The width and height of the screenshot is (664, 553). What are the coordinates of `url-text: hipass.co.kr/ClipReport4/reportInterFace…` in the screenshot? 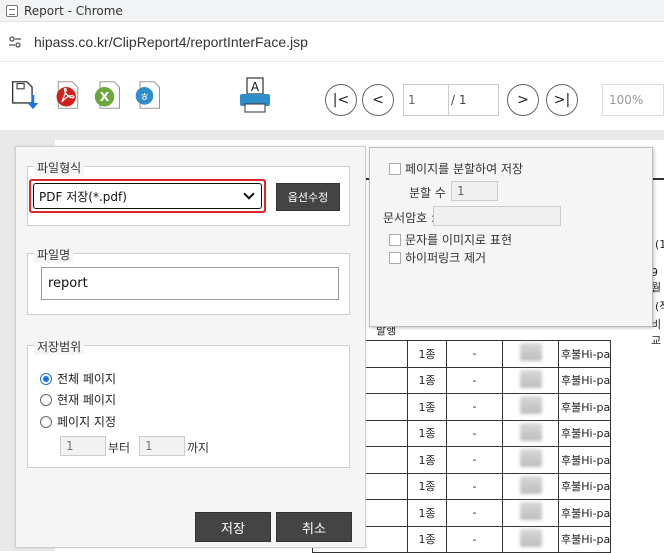 It's located at (171, 42).